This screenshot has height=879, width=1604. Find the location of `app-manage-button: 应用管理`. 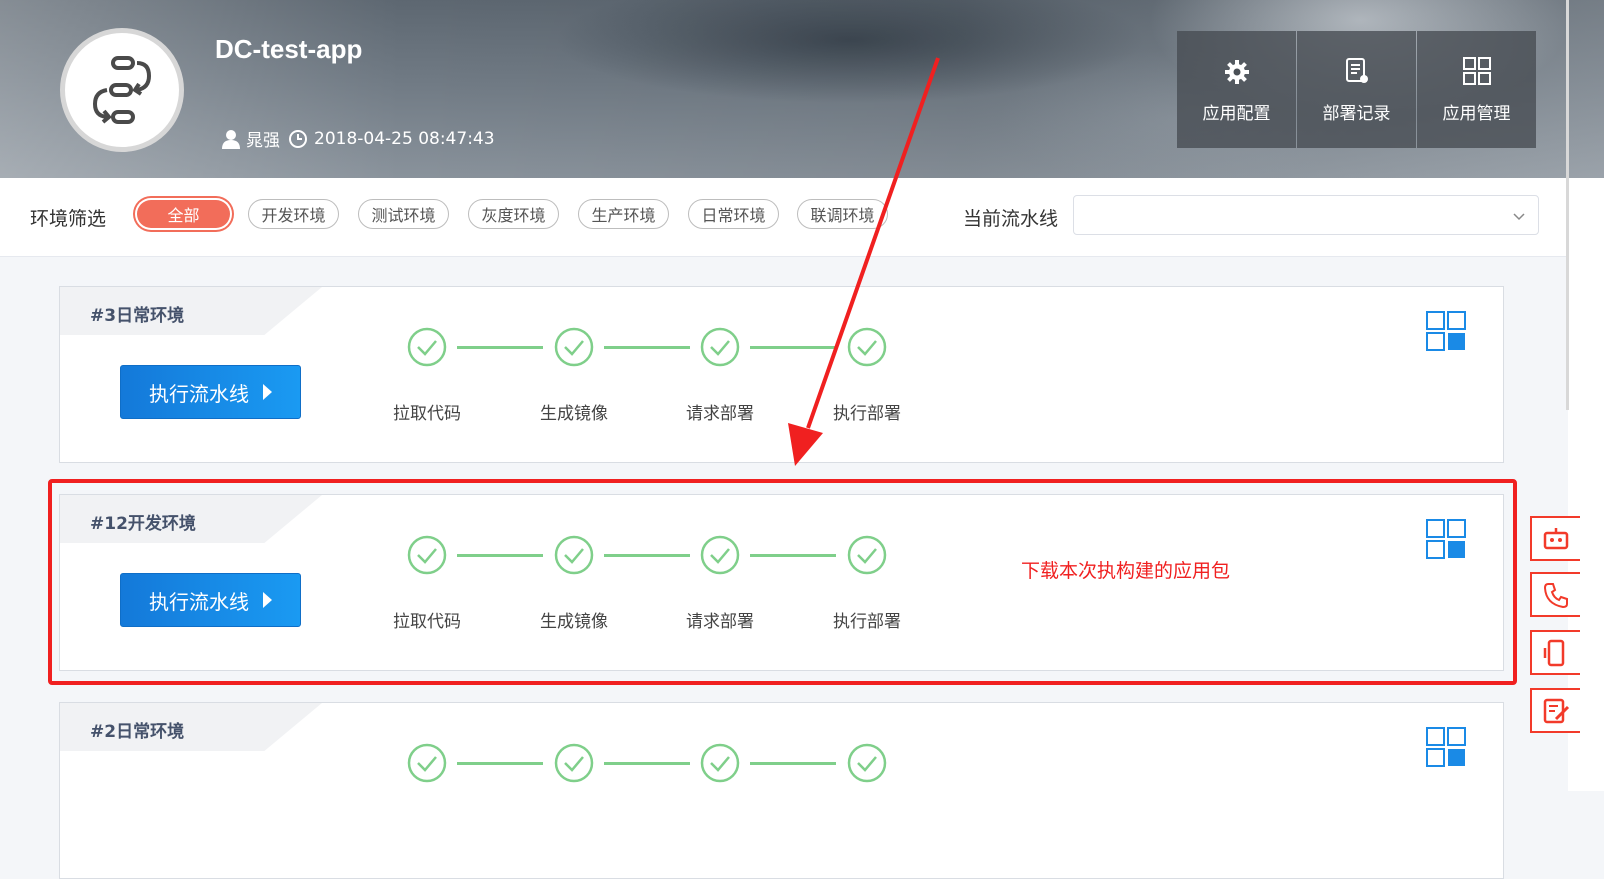

app-manage-button: 应用管理 is located at coordinates (1476, 89).